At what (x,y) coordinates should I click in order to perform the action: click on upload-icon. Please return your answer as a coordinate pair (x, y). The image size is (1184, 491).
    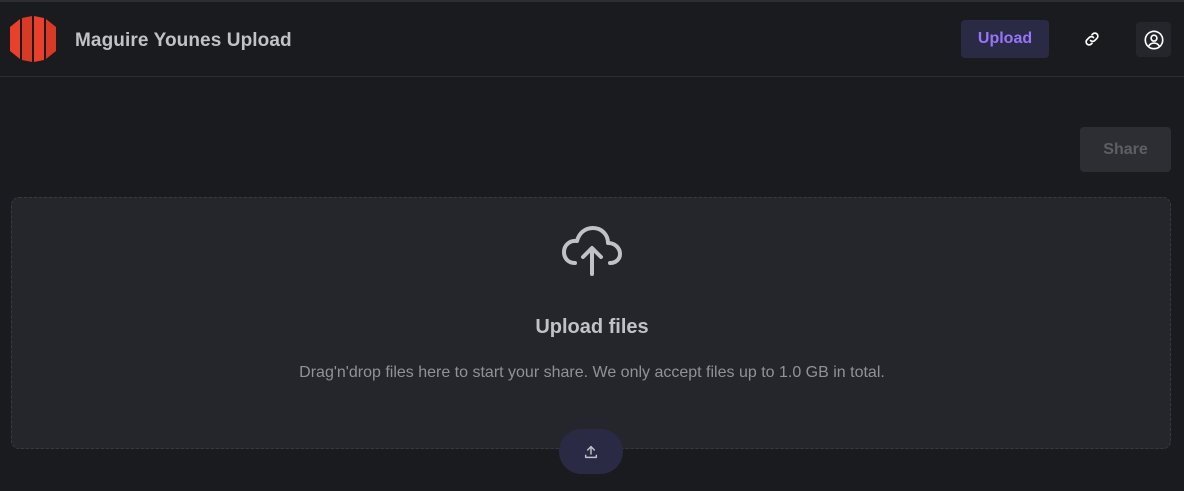
    Looking at the image, I should click on (591, 451).